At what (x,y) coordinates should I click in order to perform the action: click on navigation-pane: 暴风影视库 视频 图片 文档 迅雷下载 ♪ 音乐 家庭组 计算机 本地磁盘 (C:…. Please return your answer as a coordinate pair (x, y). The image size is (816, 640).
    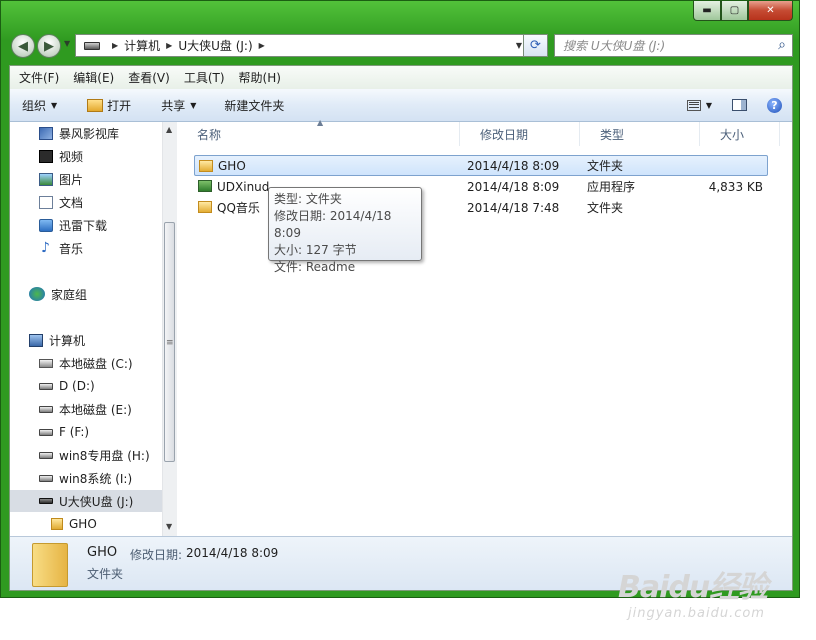
    Looking at the image, I should click on (93, 329).